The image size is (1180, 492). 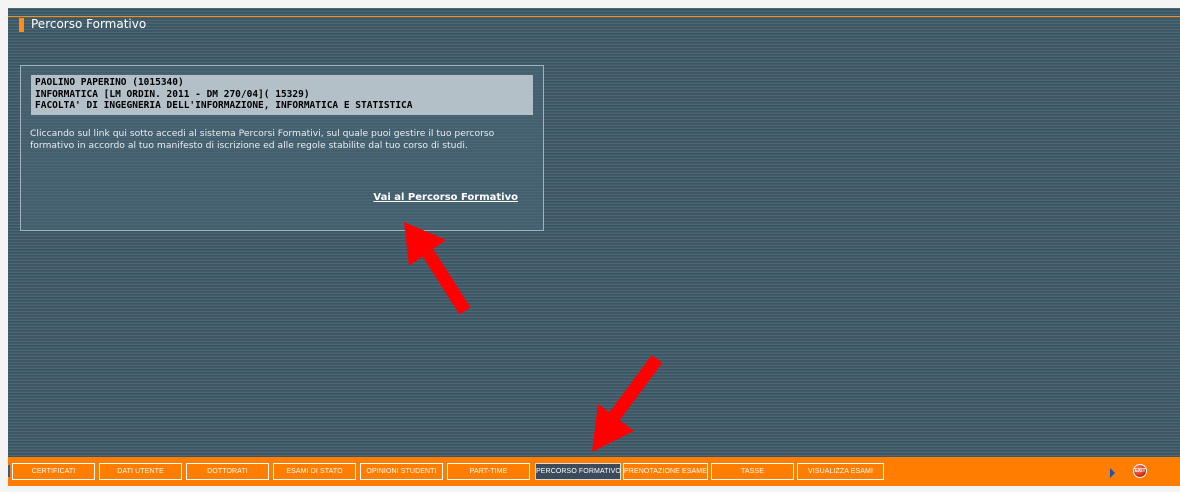 I want to click on student-name: PAOLINO PAPERINO (1015340), so click(x=109, y=82).